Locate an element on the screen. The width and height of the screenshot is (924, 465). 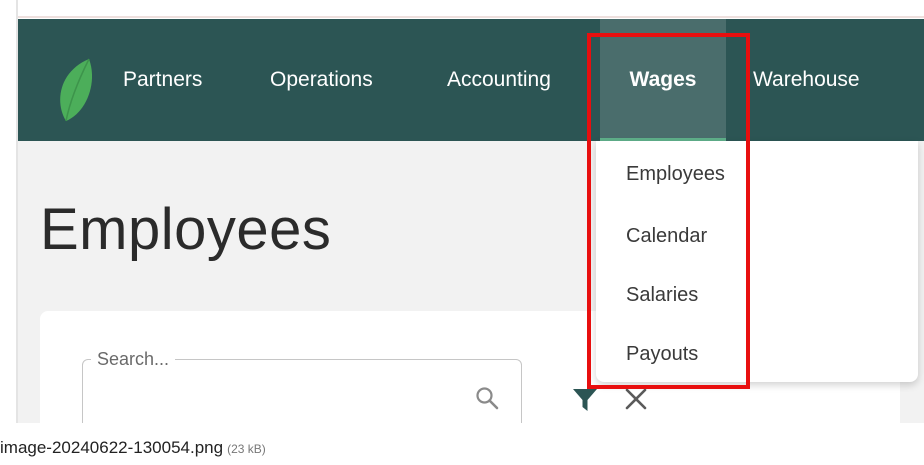
attachment-filename-link: image-20240622-130054.png is located at coordinates (111, 447).